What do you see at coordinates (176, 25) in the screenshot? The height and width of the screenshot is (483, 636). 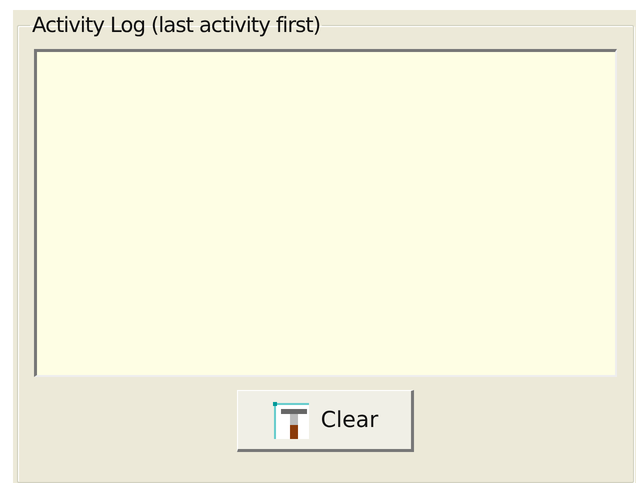 I see `group-title: Activity Log (last activity first)` at bounding box center [176, 25].